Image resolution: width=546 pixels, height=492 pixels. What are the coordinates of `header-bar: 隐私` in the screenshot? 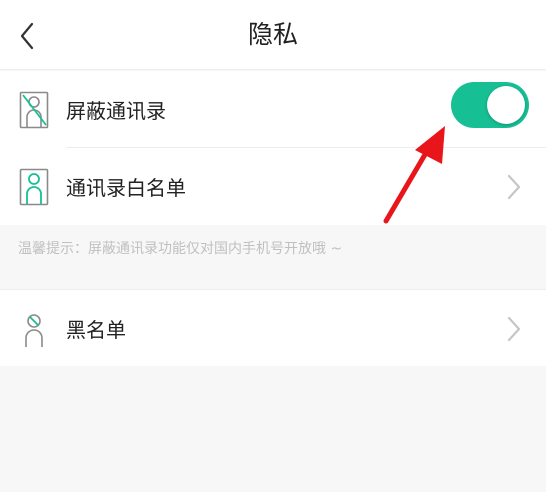 It's located at (273, 35).